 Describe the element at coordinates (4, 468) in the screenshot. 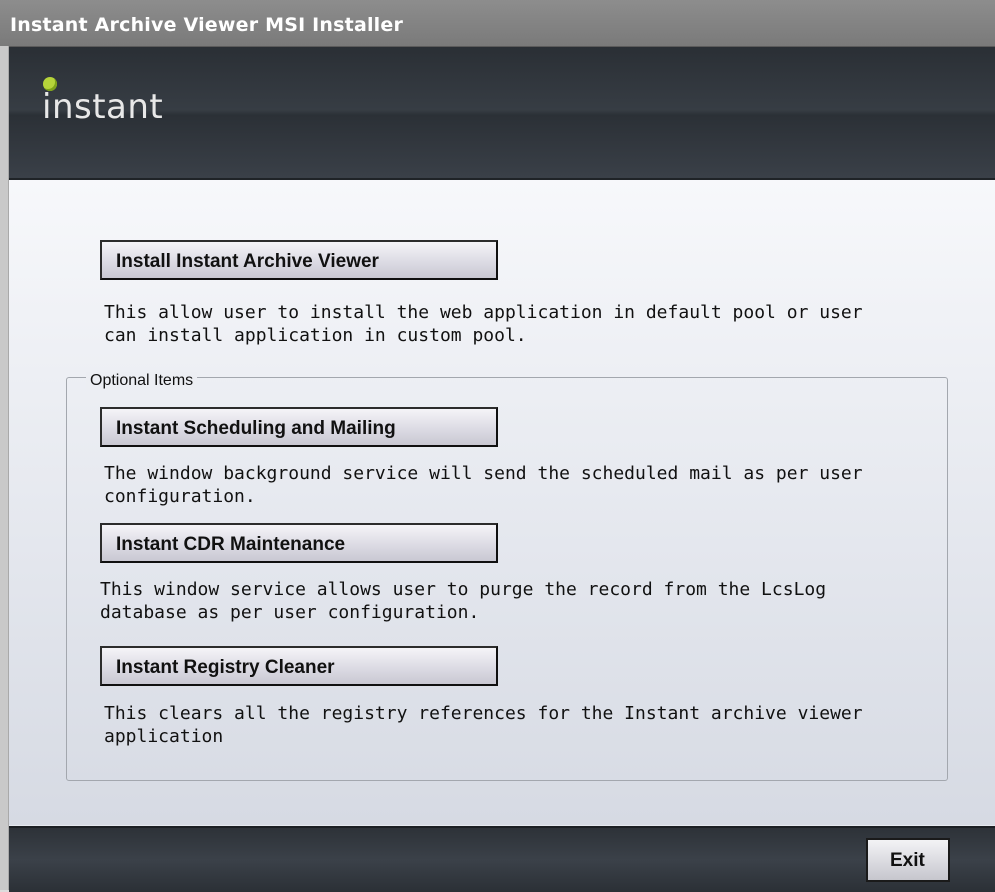

I see `window-left-edge` at that location.